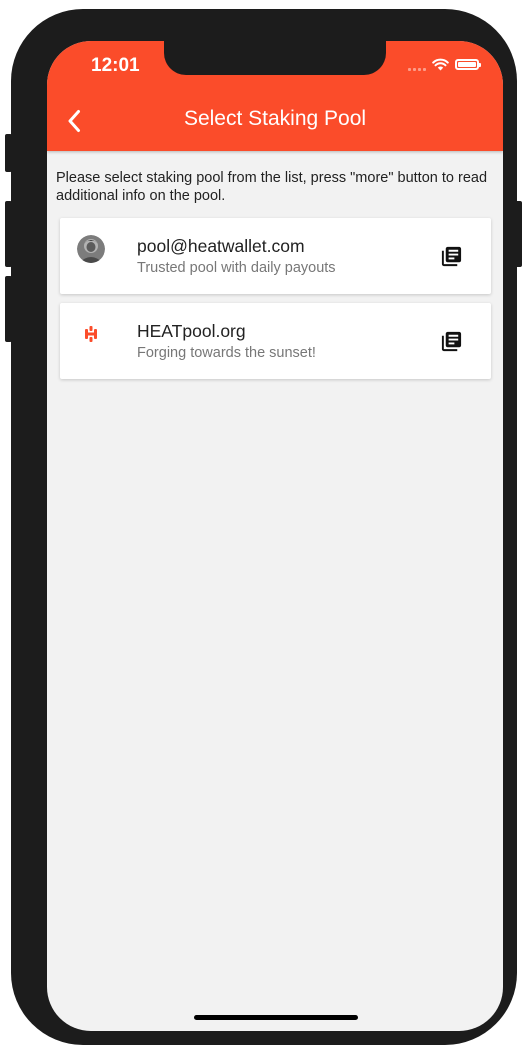 The image size is (528, 1047). Describe the element at coordinates (276, 1017) in the screenshot. I see `home-indicator` at that location.